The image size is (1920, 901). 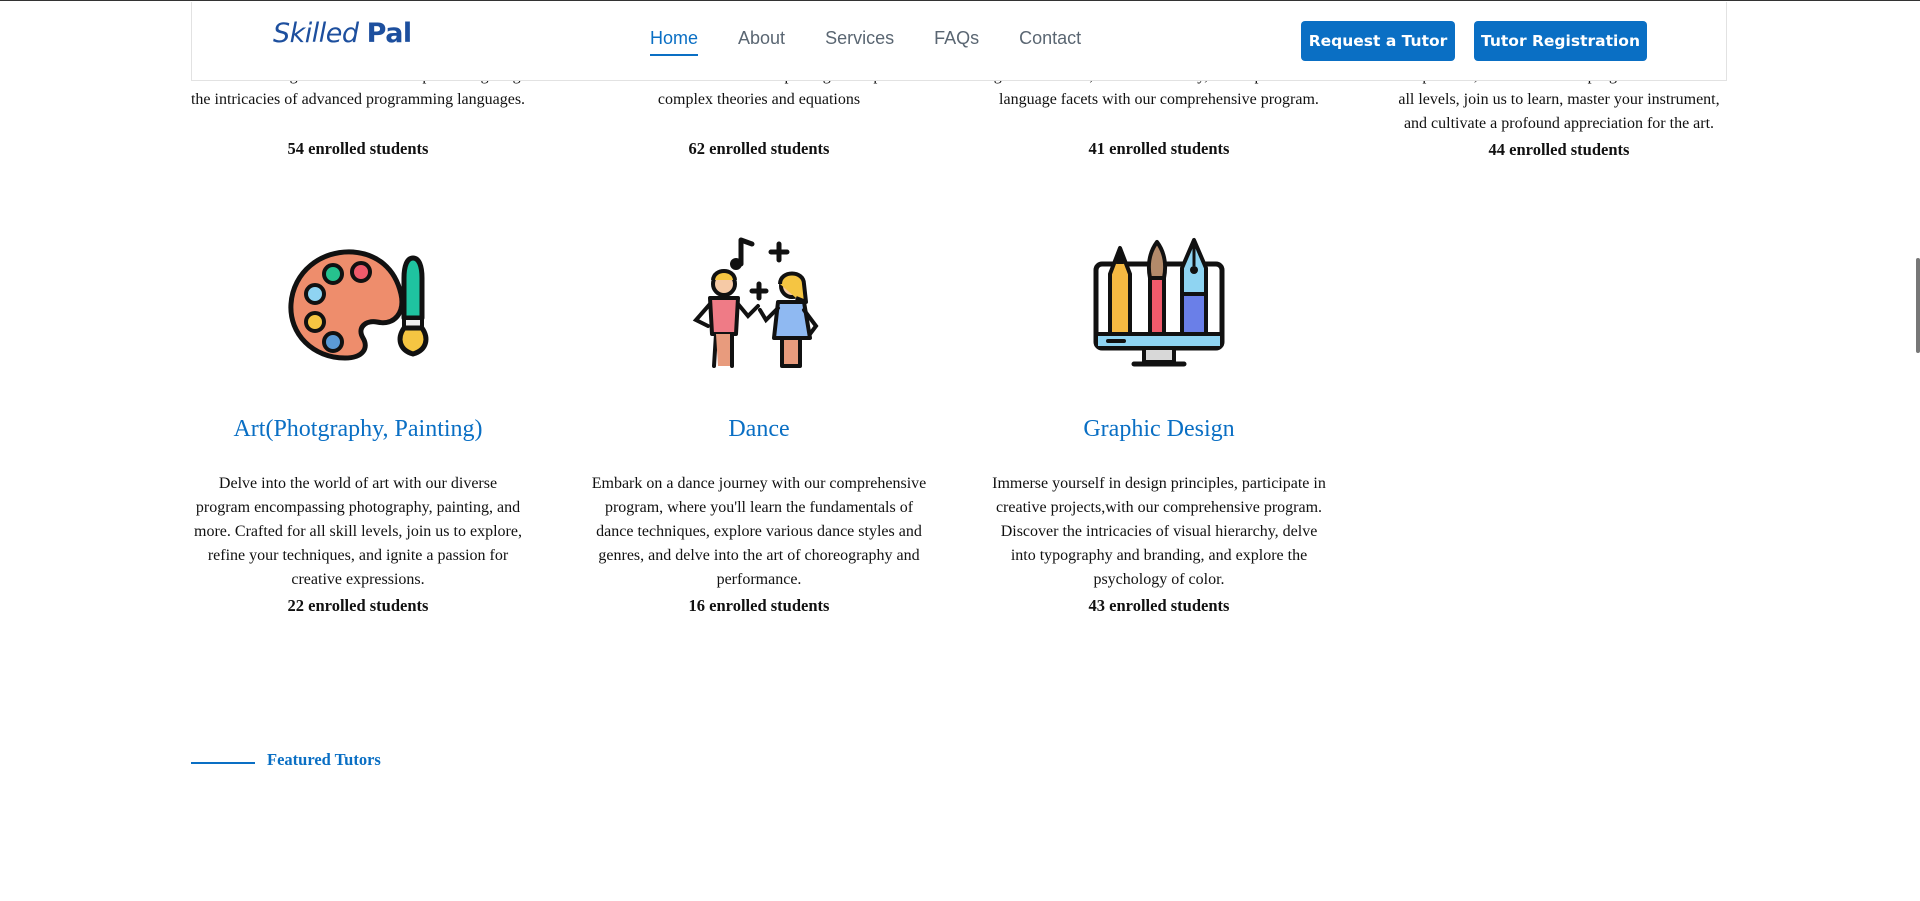 I want to click on course-title: Graphic Design, so click(x=1159, y=429).